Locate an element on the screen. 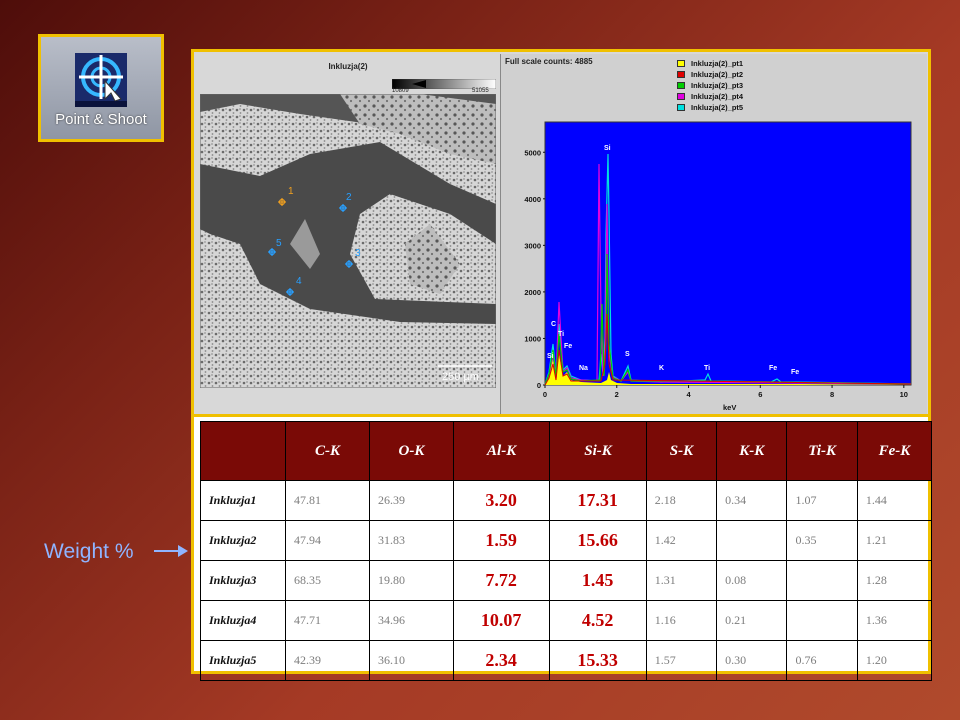 The width and height of the screenshot is (960, 720). sem-micrograph: 1 2 3 4 5 is located at coordinates (348, 241).